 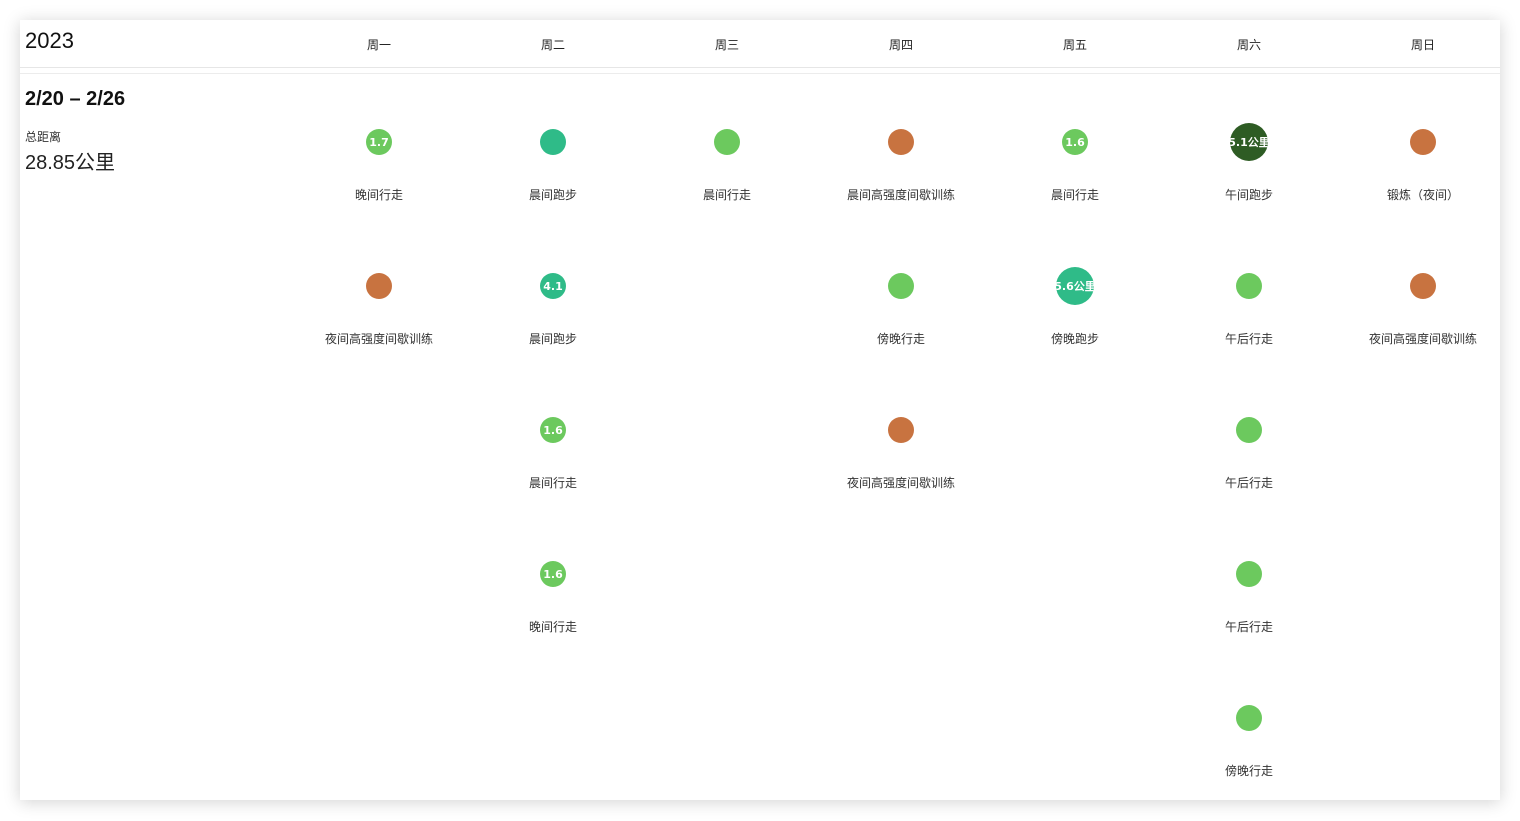 I want to click on activity-item: 晨间行走, so click(x=727, y=165).